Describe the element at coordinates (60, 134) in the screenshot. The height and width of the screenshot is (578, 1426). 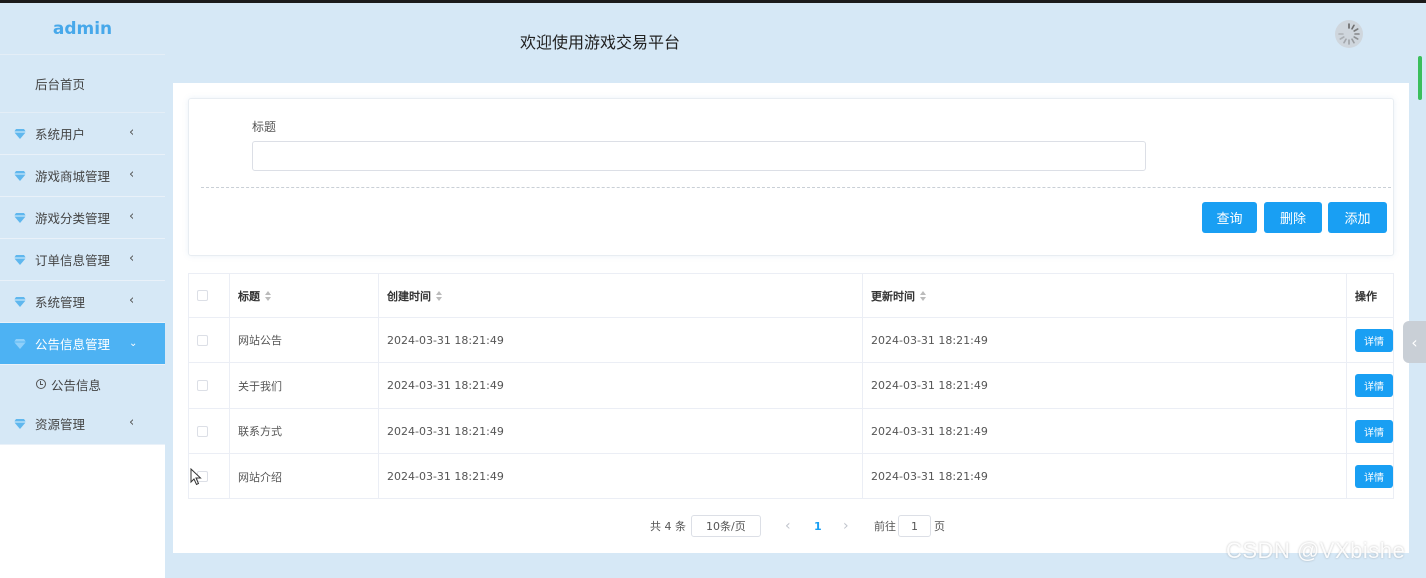
I see `sidebar-item-label: 系统用户` at that location.